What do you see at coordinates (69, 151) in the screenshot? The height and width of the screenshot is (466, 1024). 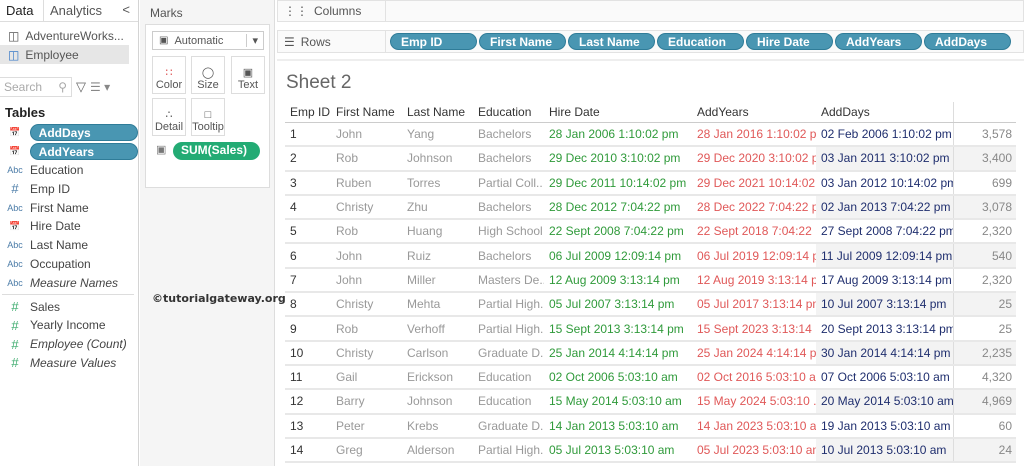 I see `field-item: 📅 AddYears` at bounding box center [69, 151].